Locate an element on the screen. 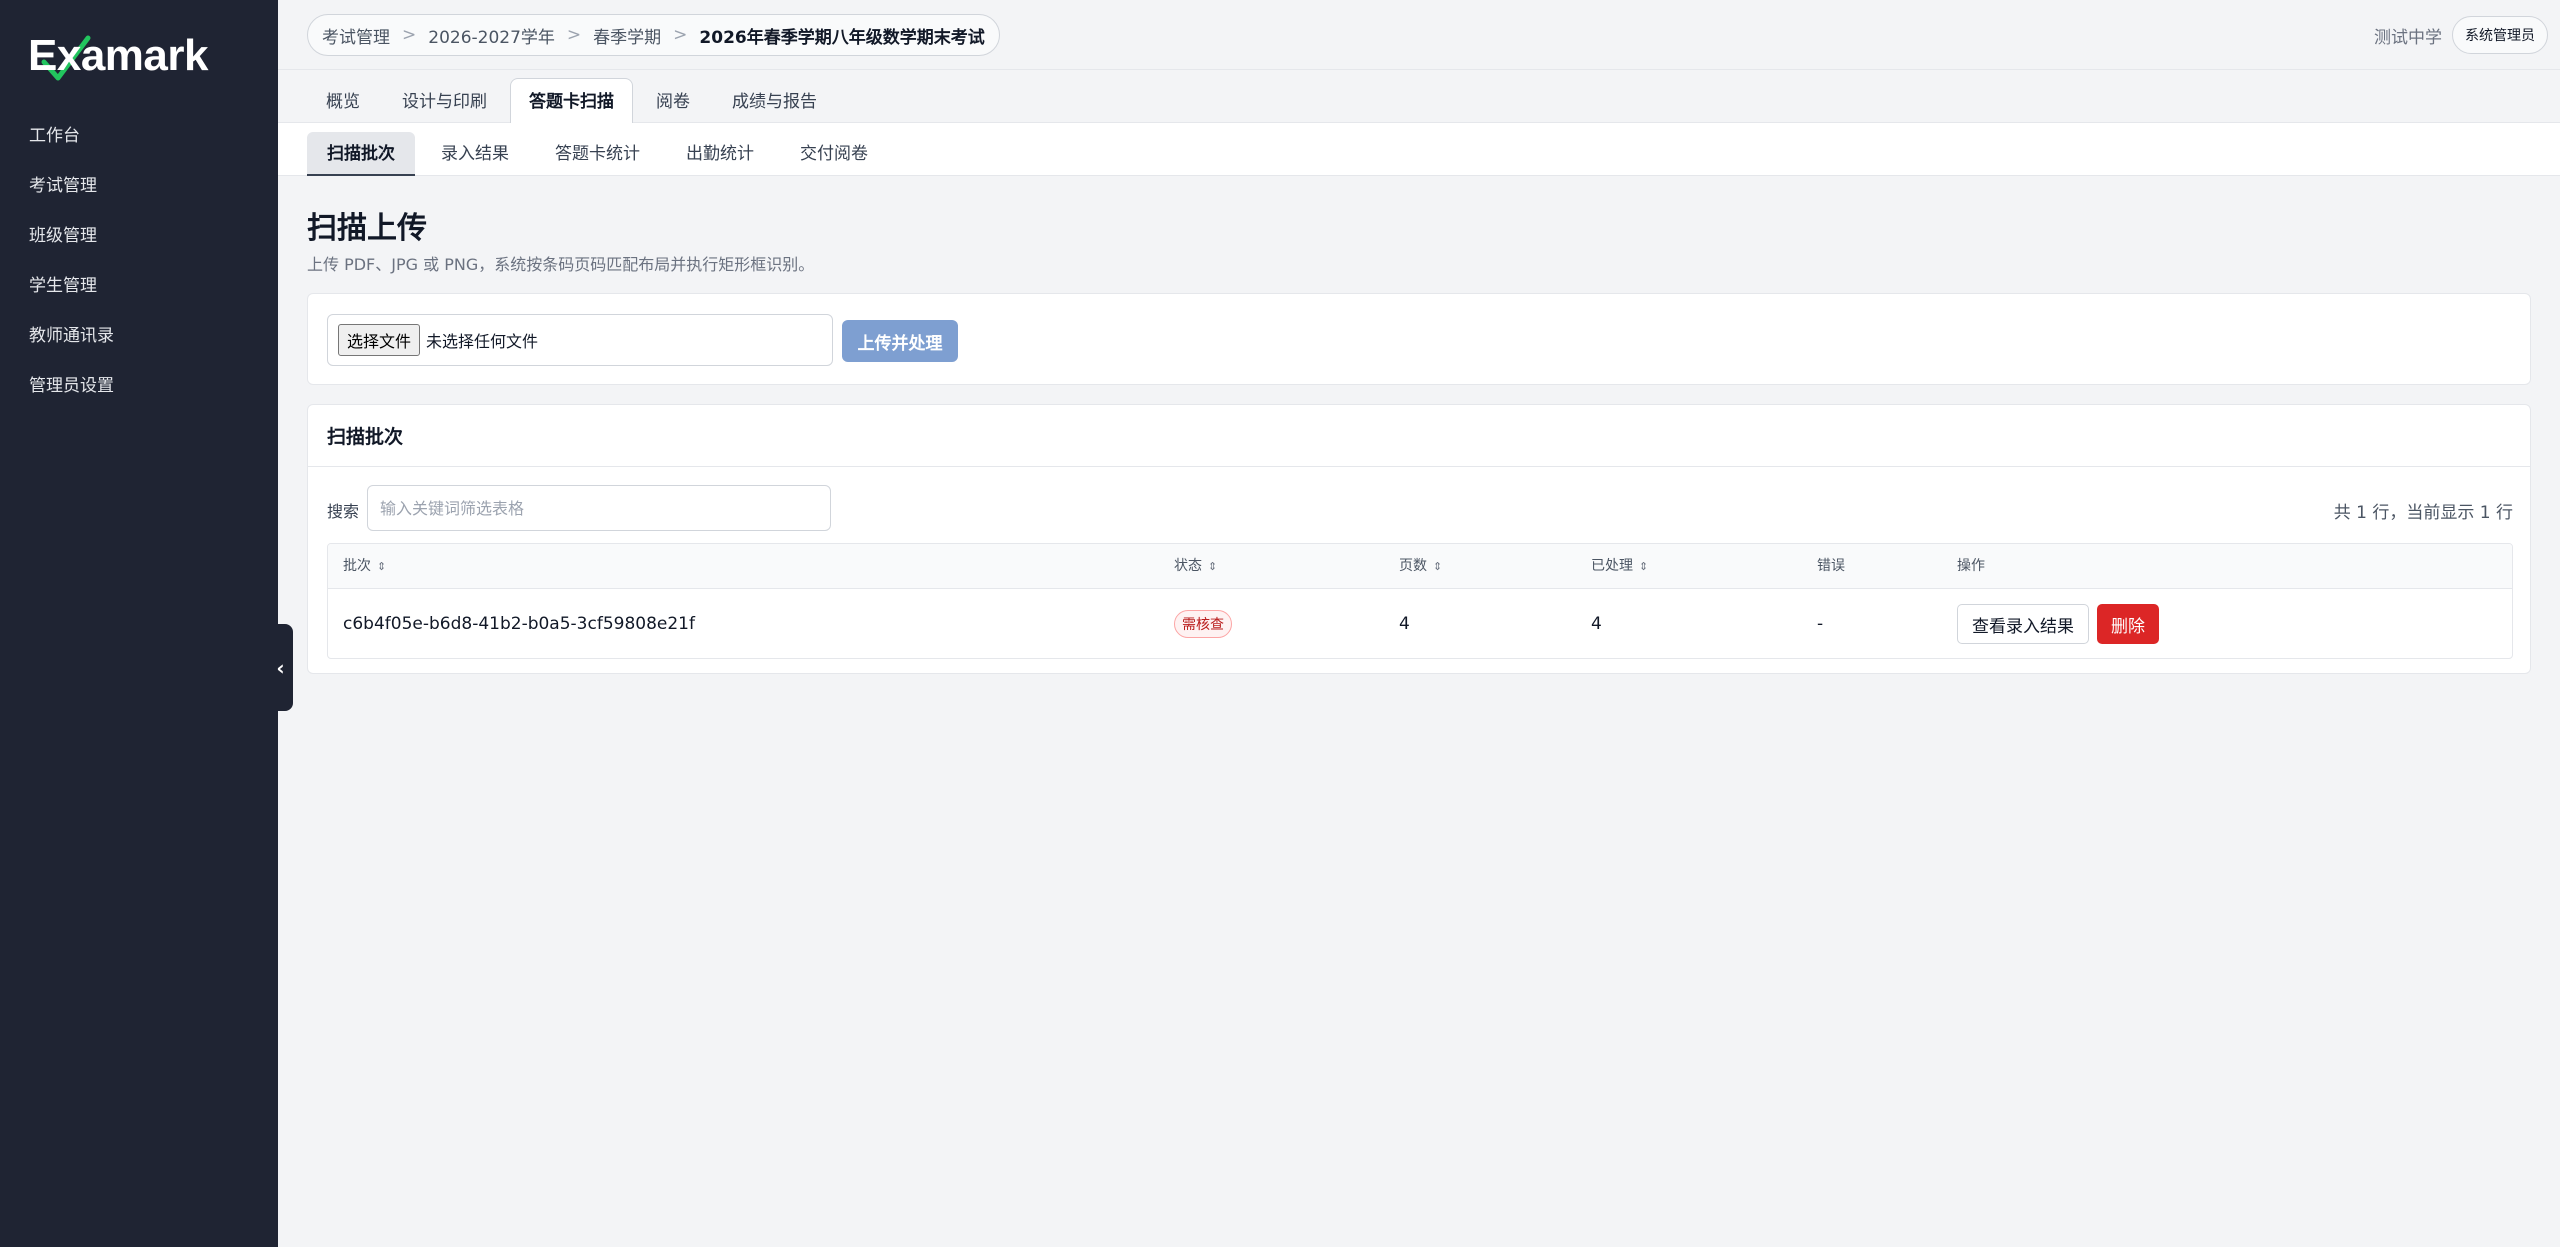 Image resolution: width=2560 pixels, height=1247 pixels. sidebar-collapse-button: ‹ is located at coordinates (280, 667).